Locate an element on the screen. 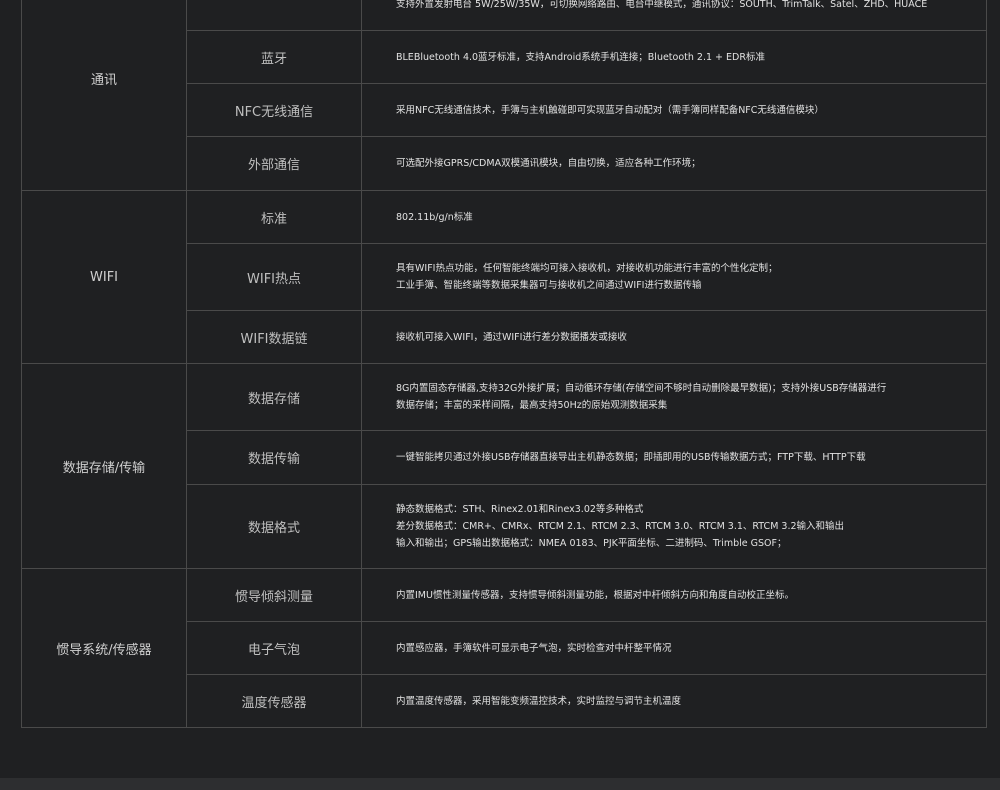 The height and width of the screenshot is (790, 1000). feature-label: WIFI热点 is located at coordinates (274, 277).